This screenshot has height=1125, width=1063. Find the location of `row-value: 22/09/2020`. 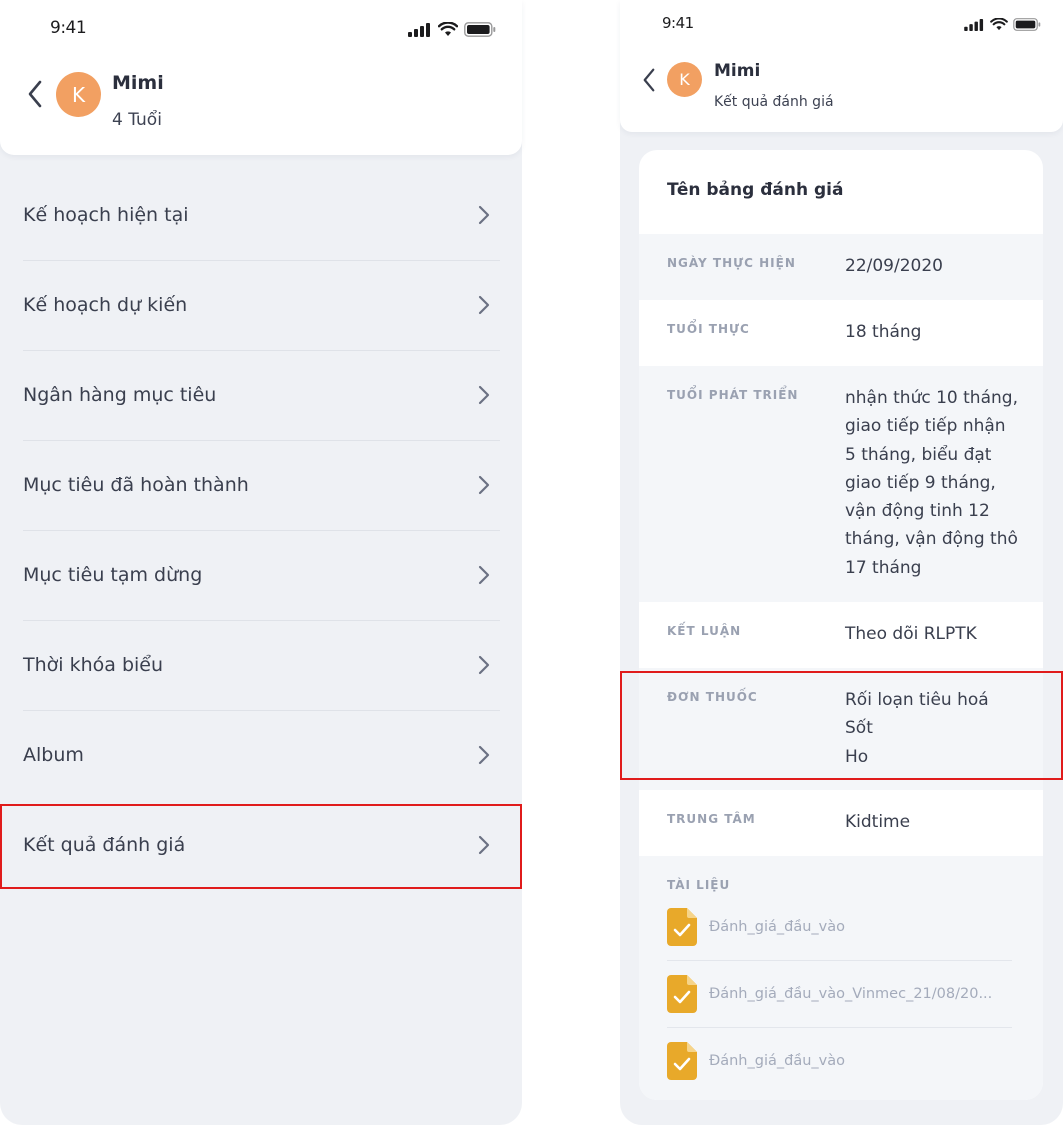

row-value: 22/09/2020 is located at coordinates (894, 266).